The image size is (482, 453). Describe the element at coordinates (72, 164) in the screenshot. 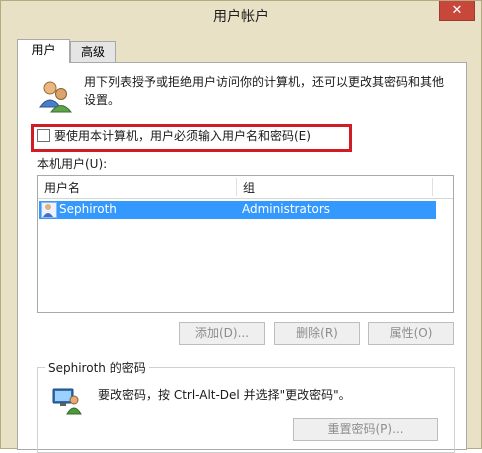

I see `local-users-label: 本机用户(U):` at that location.